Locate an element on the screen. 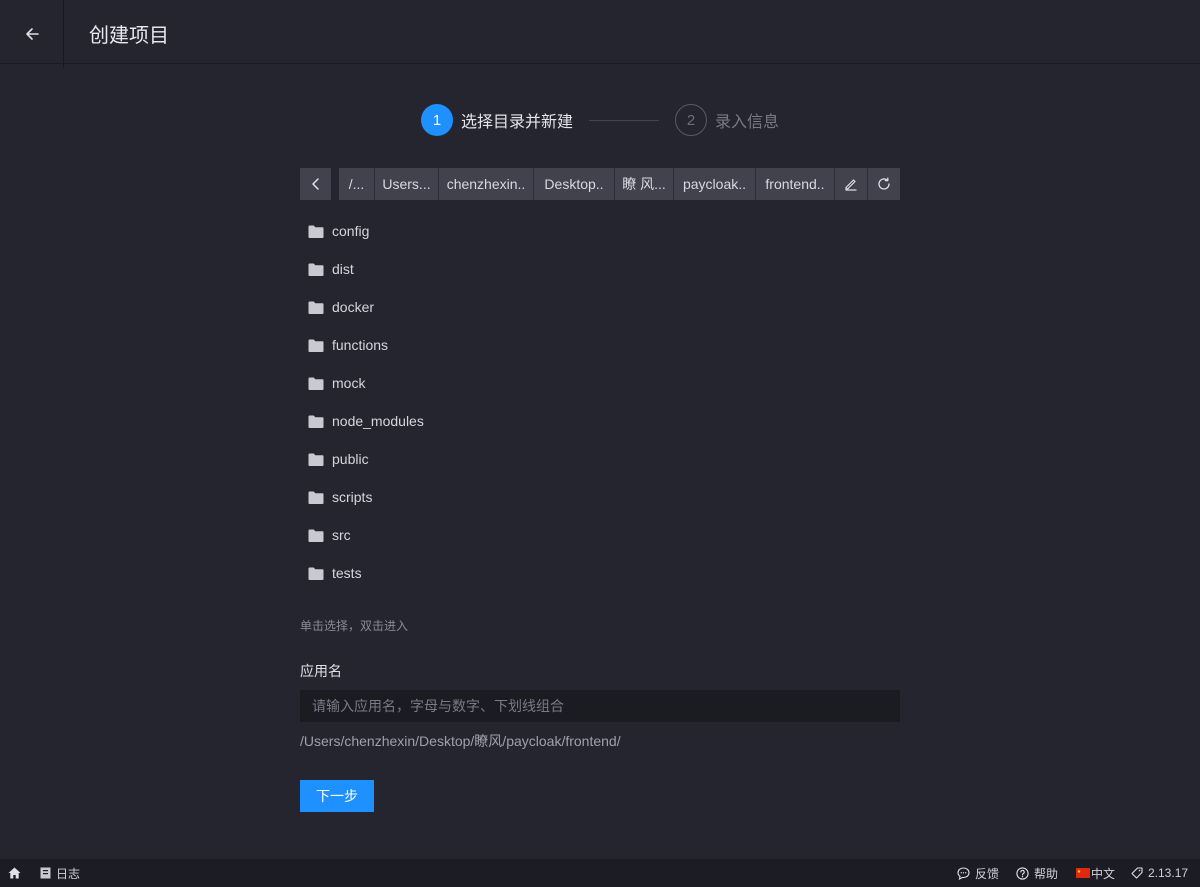 The width and height of the screenshot is (1200, 887). folder-name: scripts is located at coordinates (352, 497).